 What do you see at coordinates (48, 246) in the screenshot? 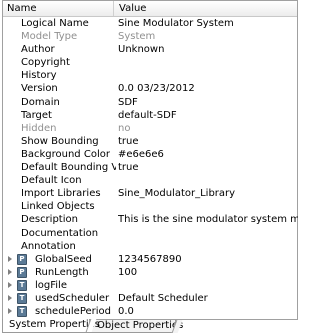
I see `property-name: Annotation` at bounding box center [48, 246].